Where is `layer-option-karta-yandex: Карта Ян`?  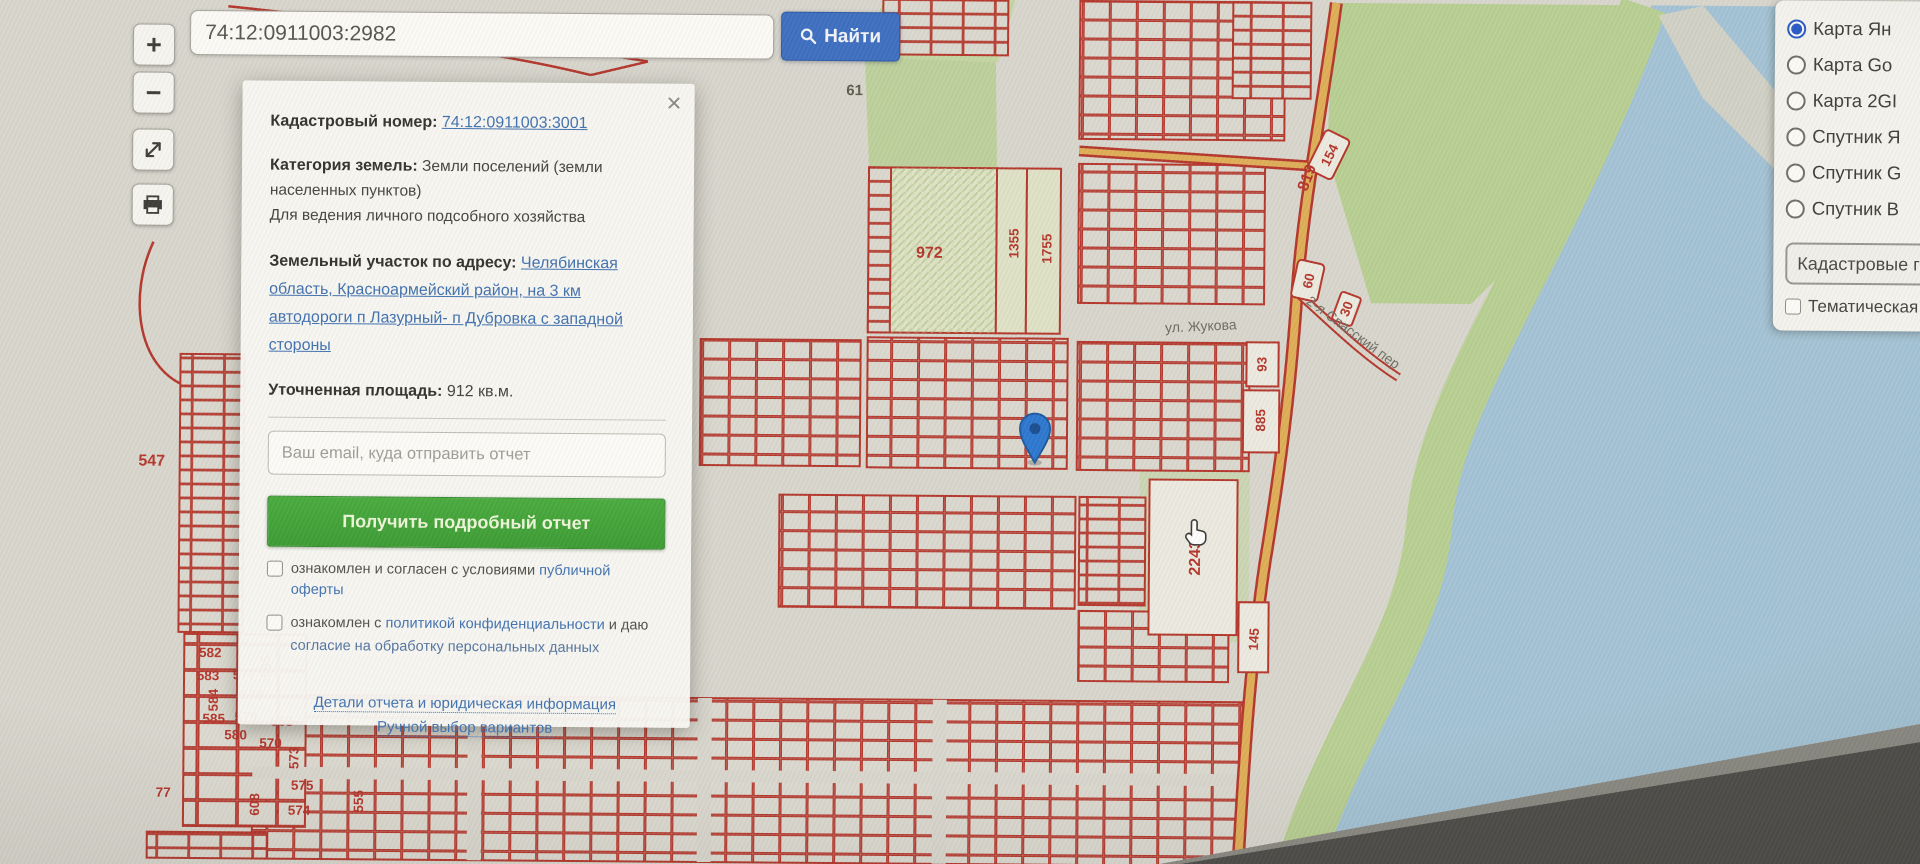 layer-option-karta-yandex: Карта Ян is located at coordinates (1853, 28).